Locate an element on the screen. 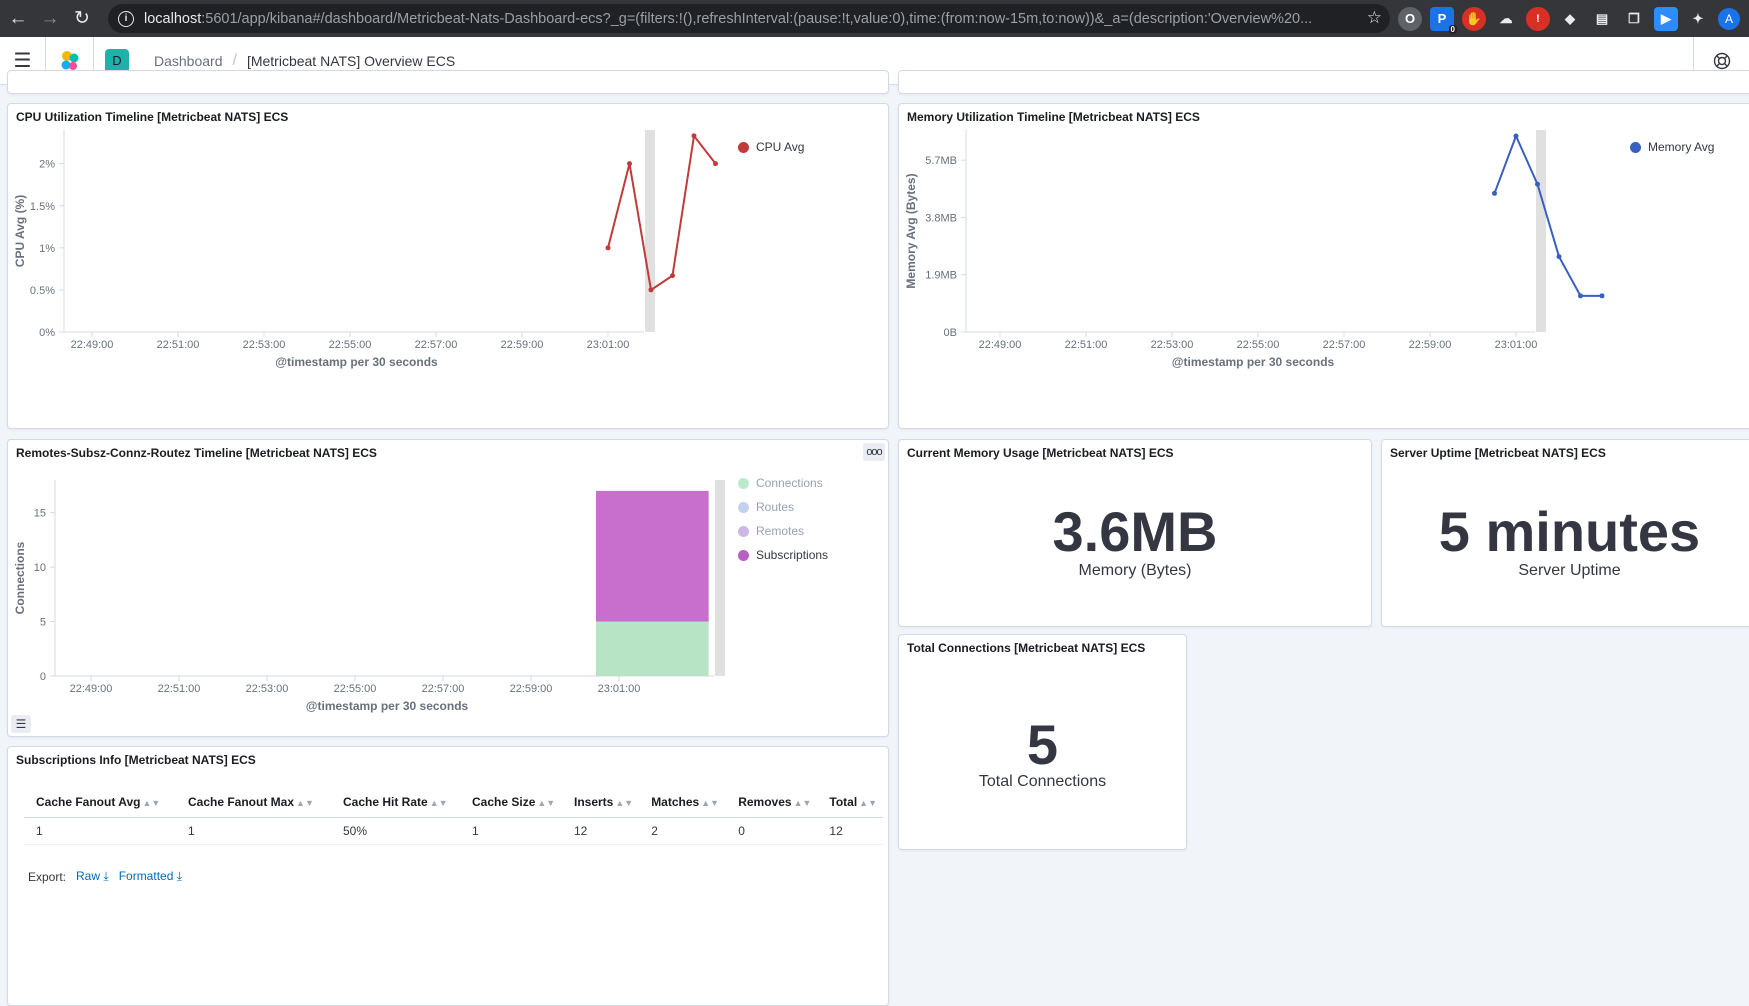 The width and height of the screenshot is (1749, 1006). export-formatted-label: Formatted is located at coordinates (146, 876).